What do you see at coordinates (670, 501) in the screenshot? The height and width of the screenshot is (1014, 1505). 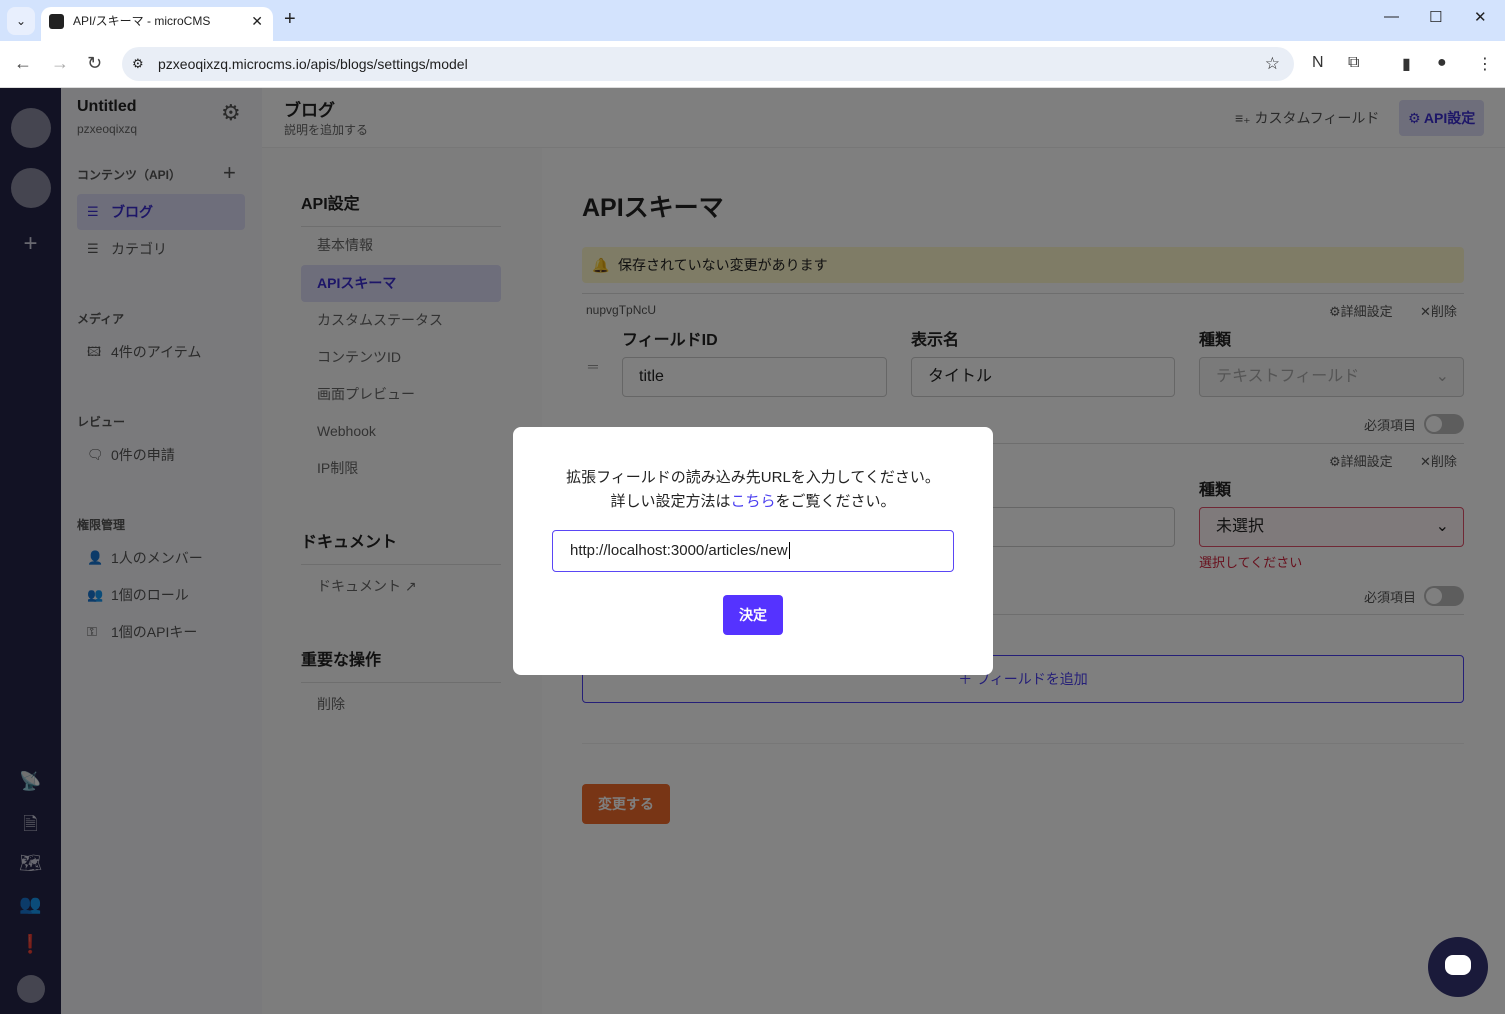 I see `help-text: 詳しい設定方法は` at bounding box center [670, 501].